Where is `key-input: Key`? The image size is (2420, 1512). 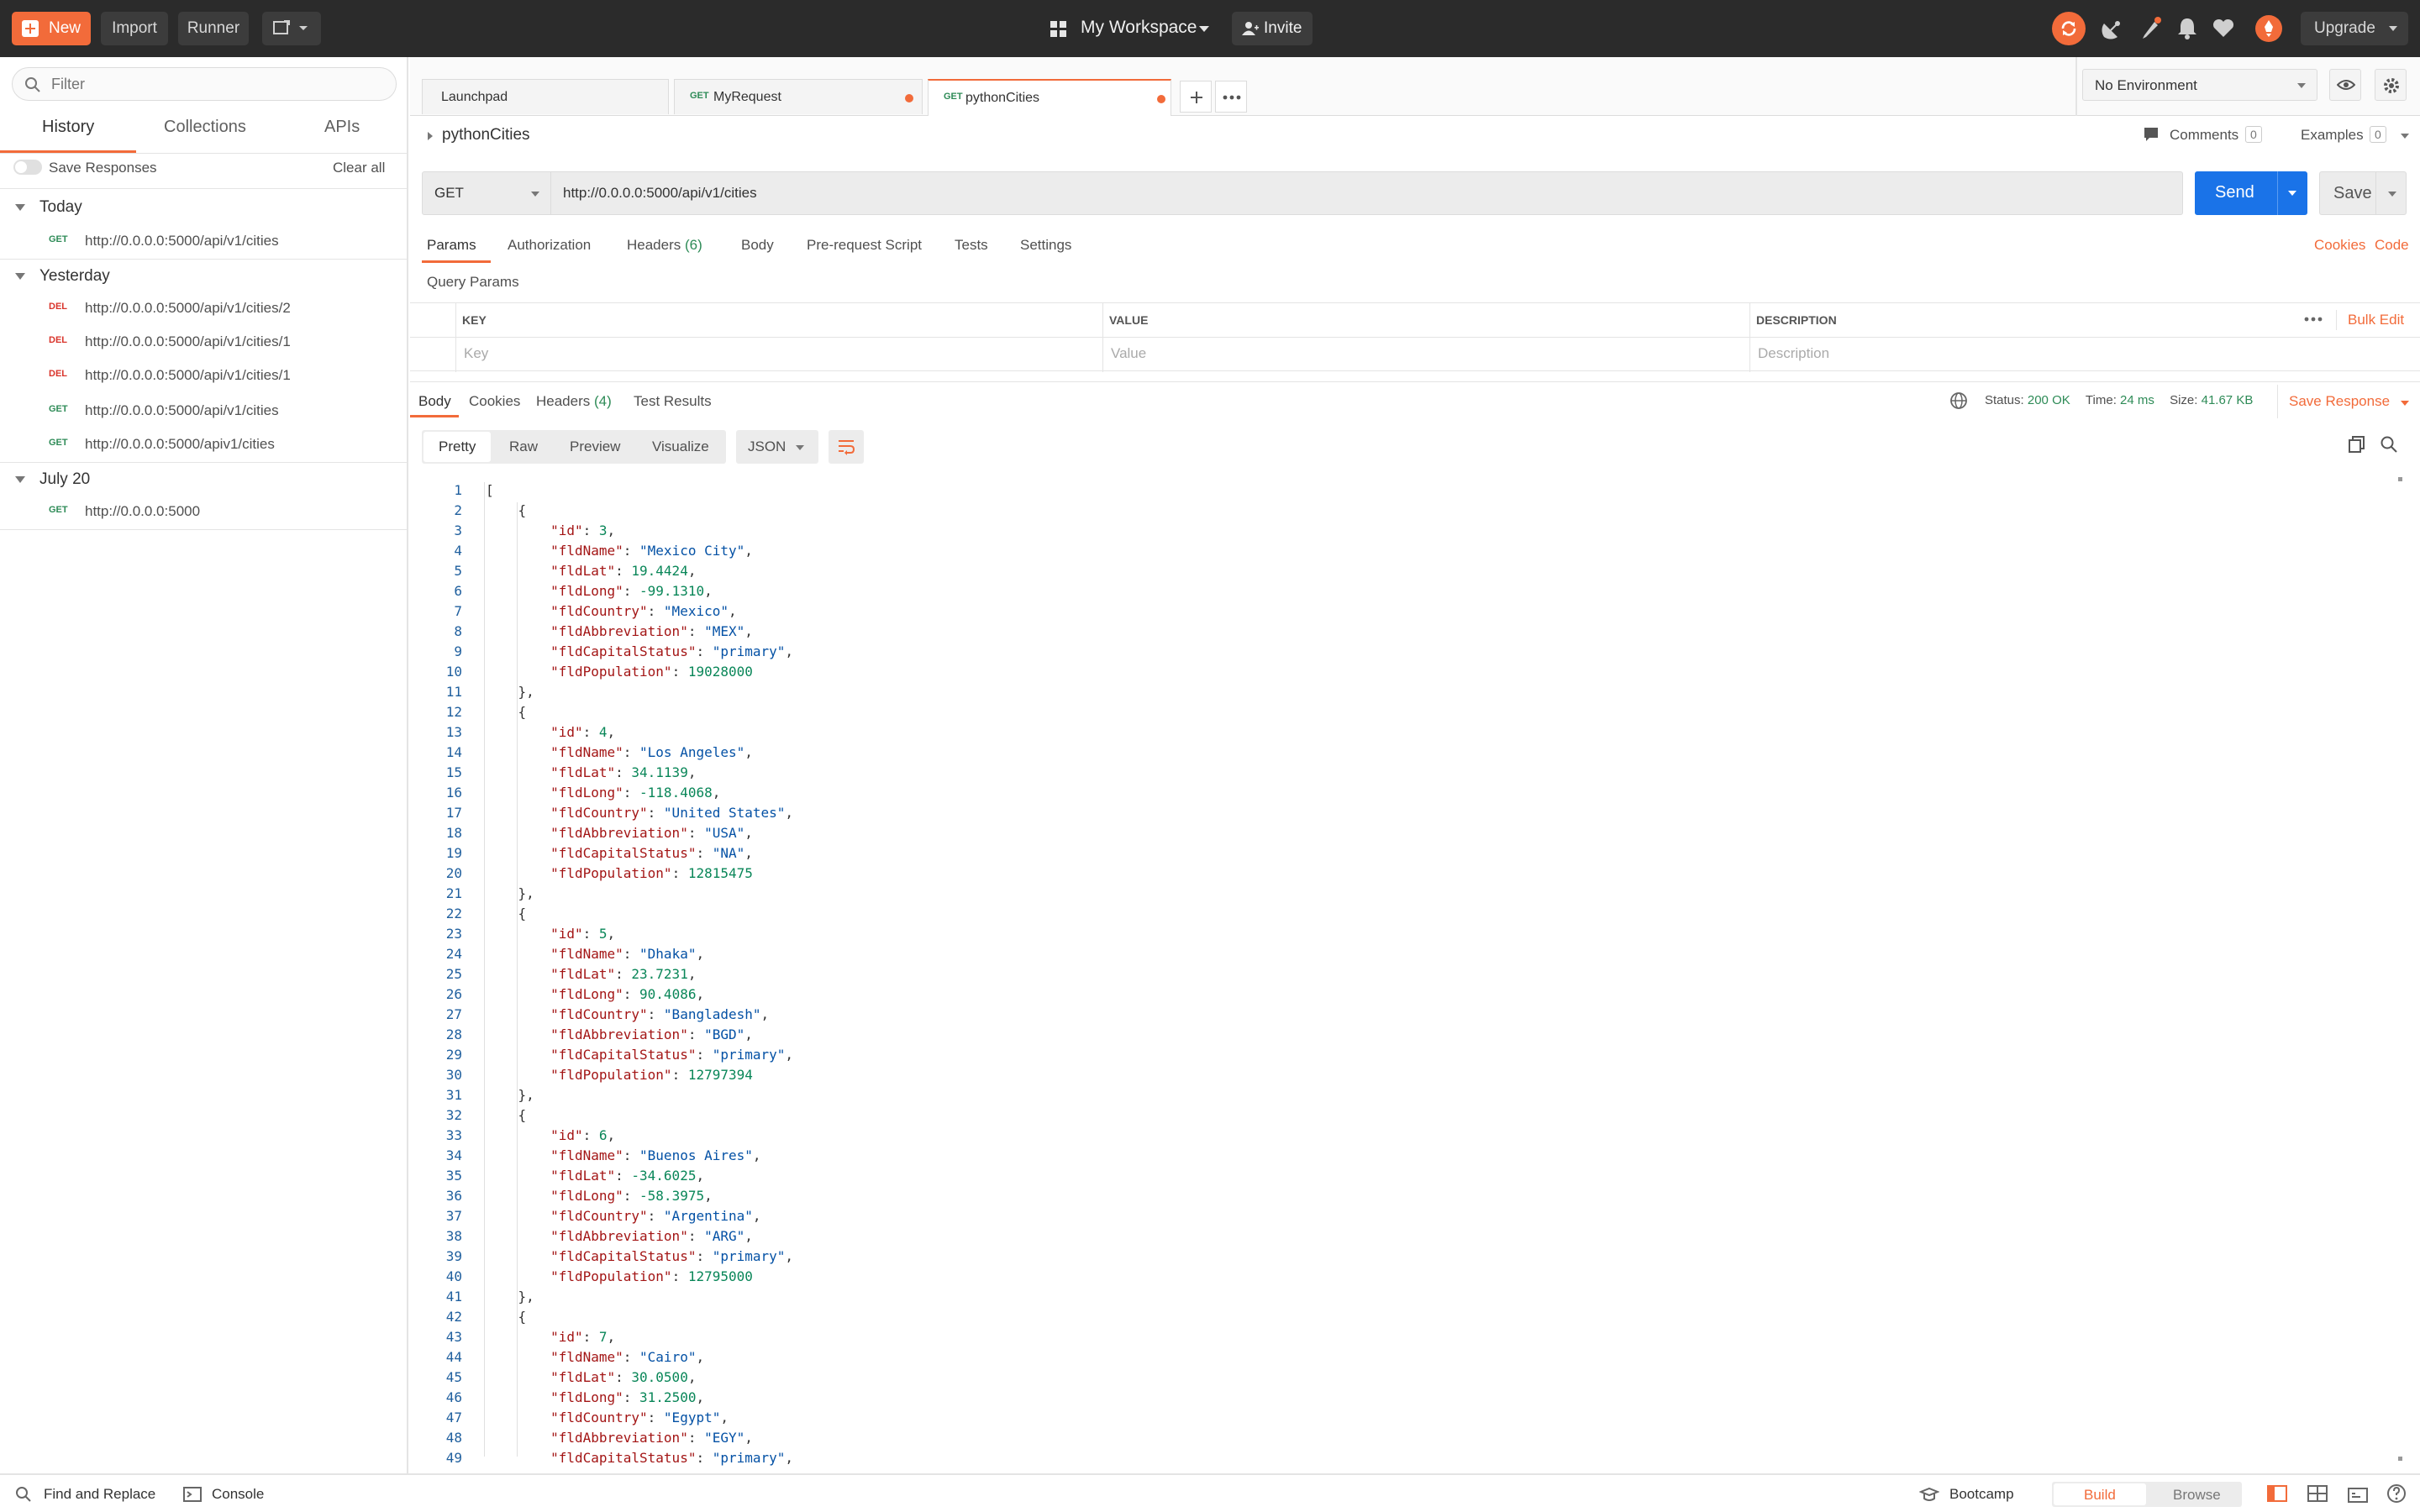 key-input: Key is located at coordinates (476, 353).